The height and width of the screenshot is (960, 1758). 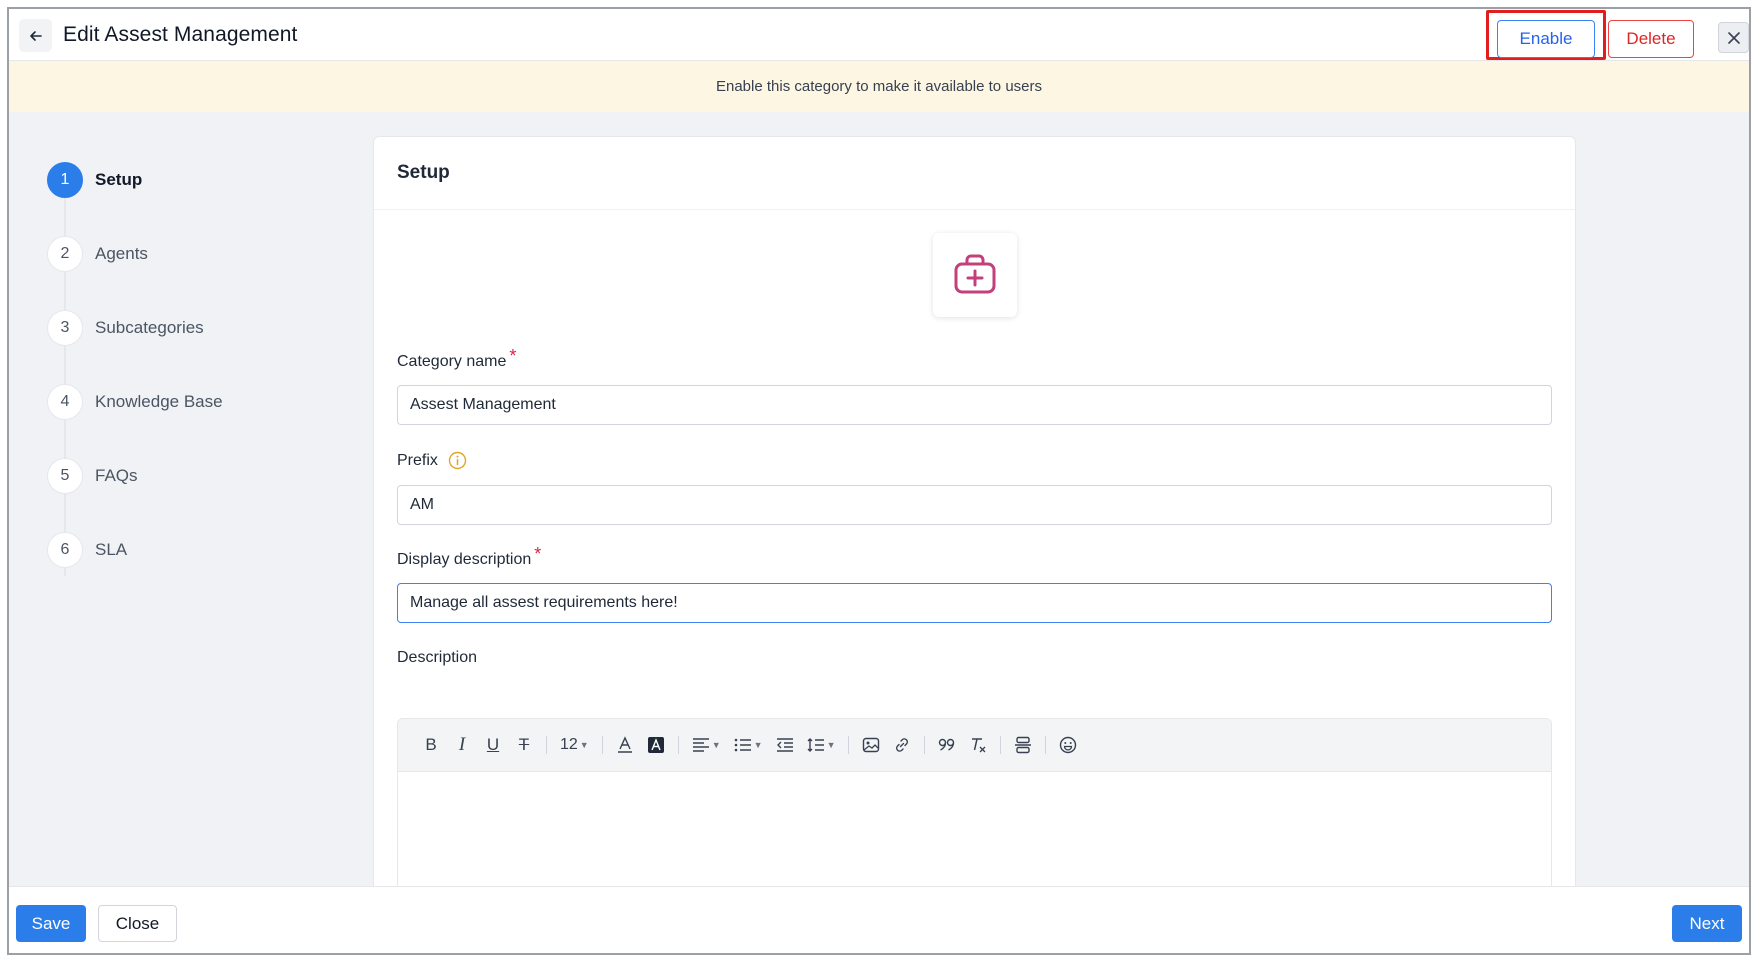 I want to click on next-button: Next, so click(x=1707, y=923).